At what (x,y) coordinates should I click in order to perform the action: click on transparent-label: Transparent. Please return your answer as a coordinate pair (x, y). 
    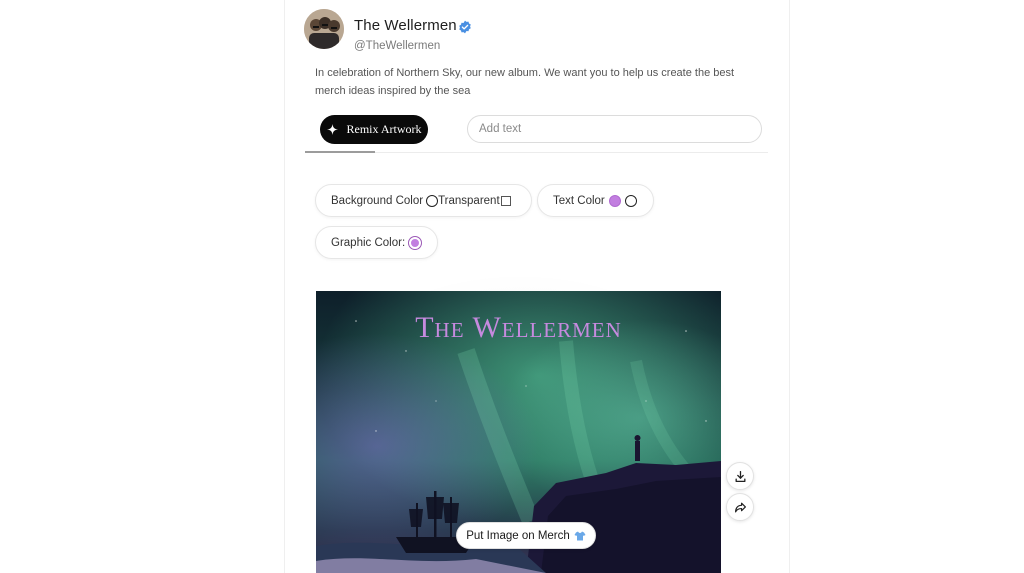
    Looking at the image, I should click on (469, 200).